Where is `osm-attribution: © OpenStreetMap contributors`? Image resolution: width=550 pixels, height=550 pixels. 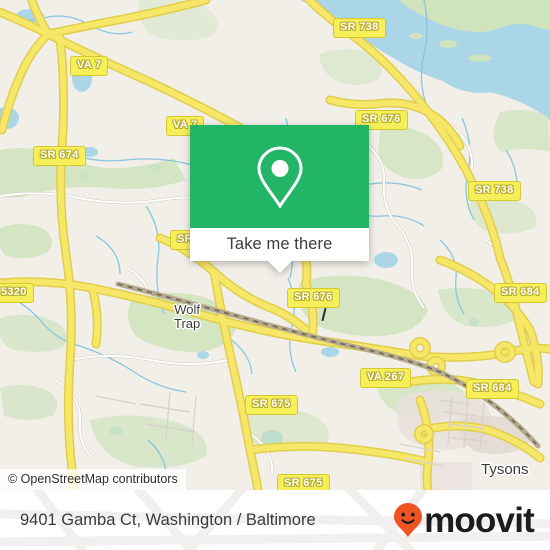 osm-attribution: © OpenStreetMap contributors is located at coordinates (93, 479).